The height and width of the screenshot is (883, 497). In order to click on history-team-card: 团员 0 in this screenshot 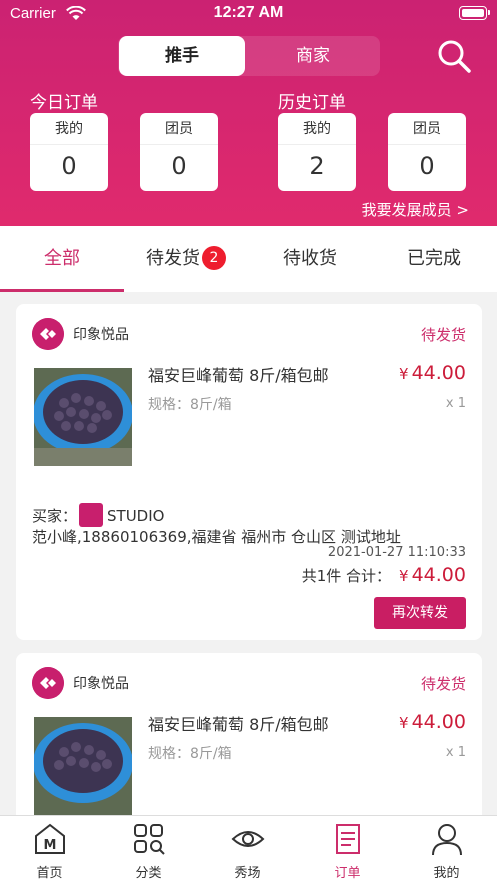, I will do `click(427, 152)`.